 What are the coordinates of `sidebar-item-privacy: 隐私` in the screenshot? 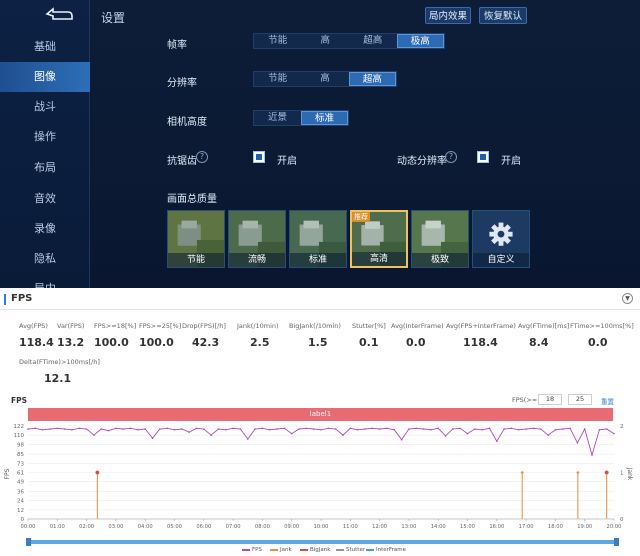 It's located at (45, 259).